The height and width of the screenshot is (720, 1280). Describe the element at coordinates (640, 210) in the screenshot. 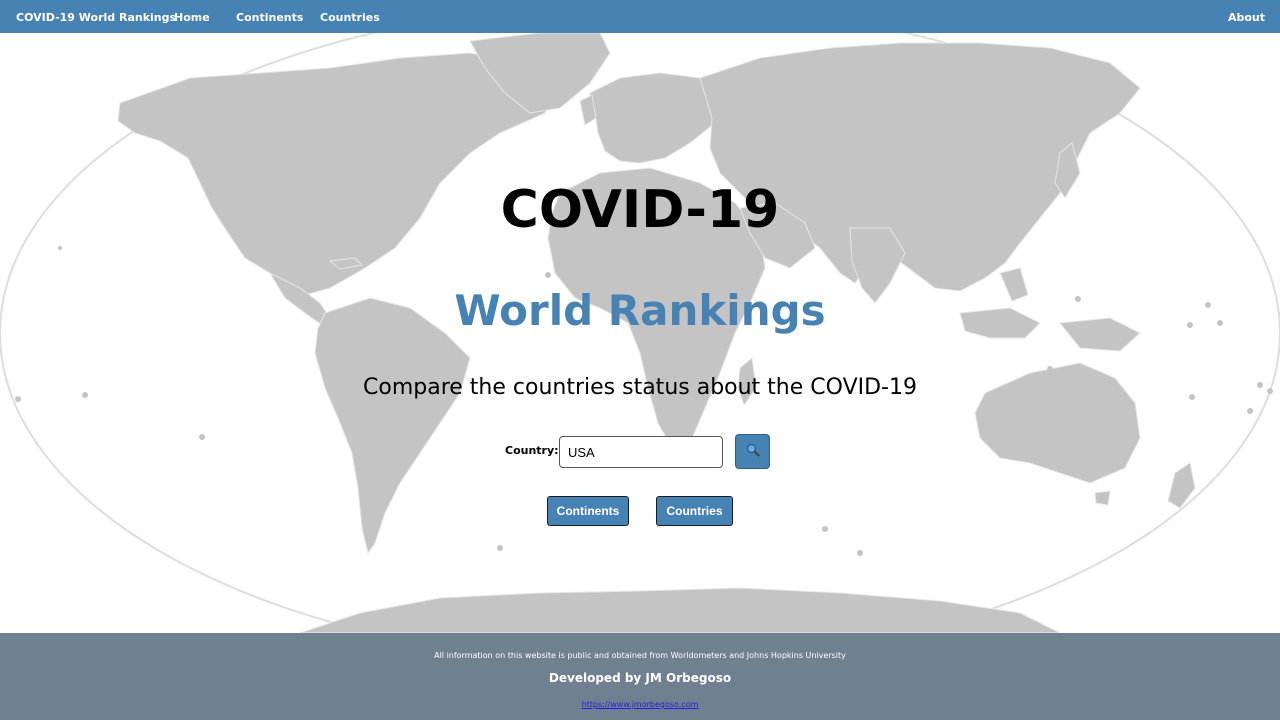

I see `page-title: COVID-19` at that location.